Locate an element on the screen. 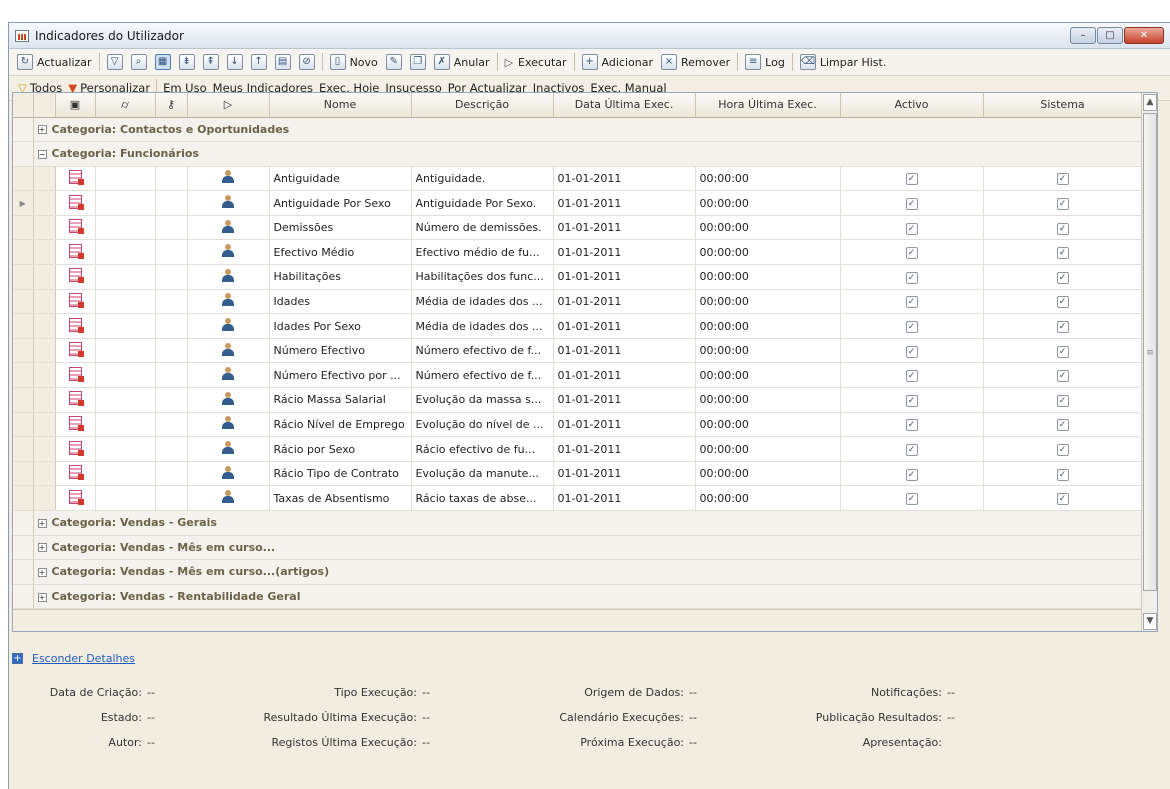  column-header-report-type: ▣ is located at coordinates (75, 105).